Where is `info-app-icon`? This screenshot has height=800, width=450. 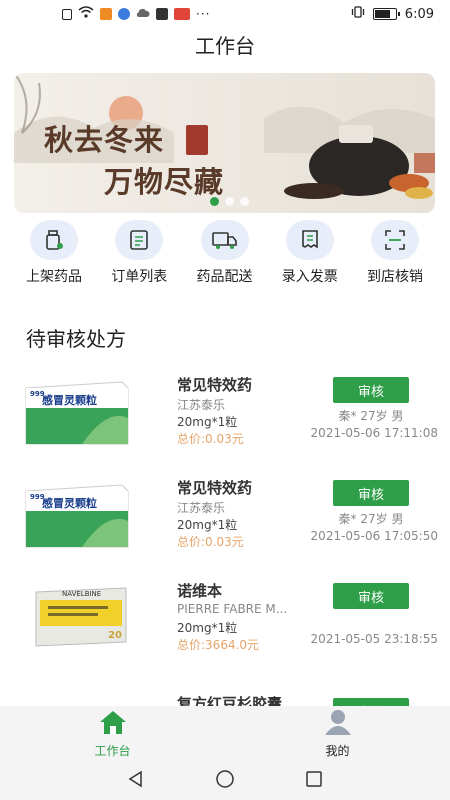
info-app-icon is located at coordinates (162, 14).